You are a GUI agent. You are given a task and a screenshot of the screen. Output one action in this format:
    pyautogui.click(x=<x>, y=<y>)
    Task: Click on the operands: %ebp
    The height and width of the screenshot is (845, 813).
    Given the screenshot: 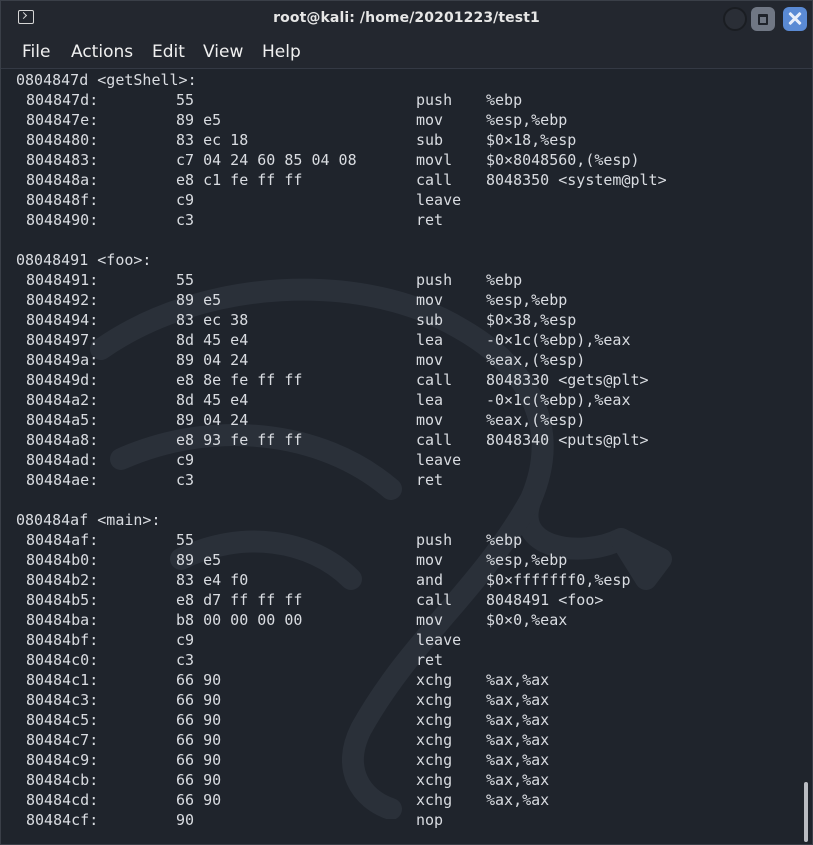 What is the action you would take?
    pyautogui.click(x=504, y=100)
    